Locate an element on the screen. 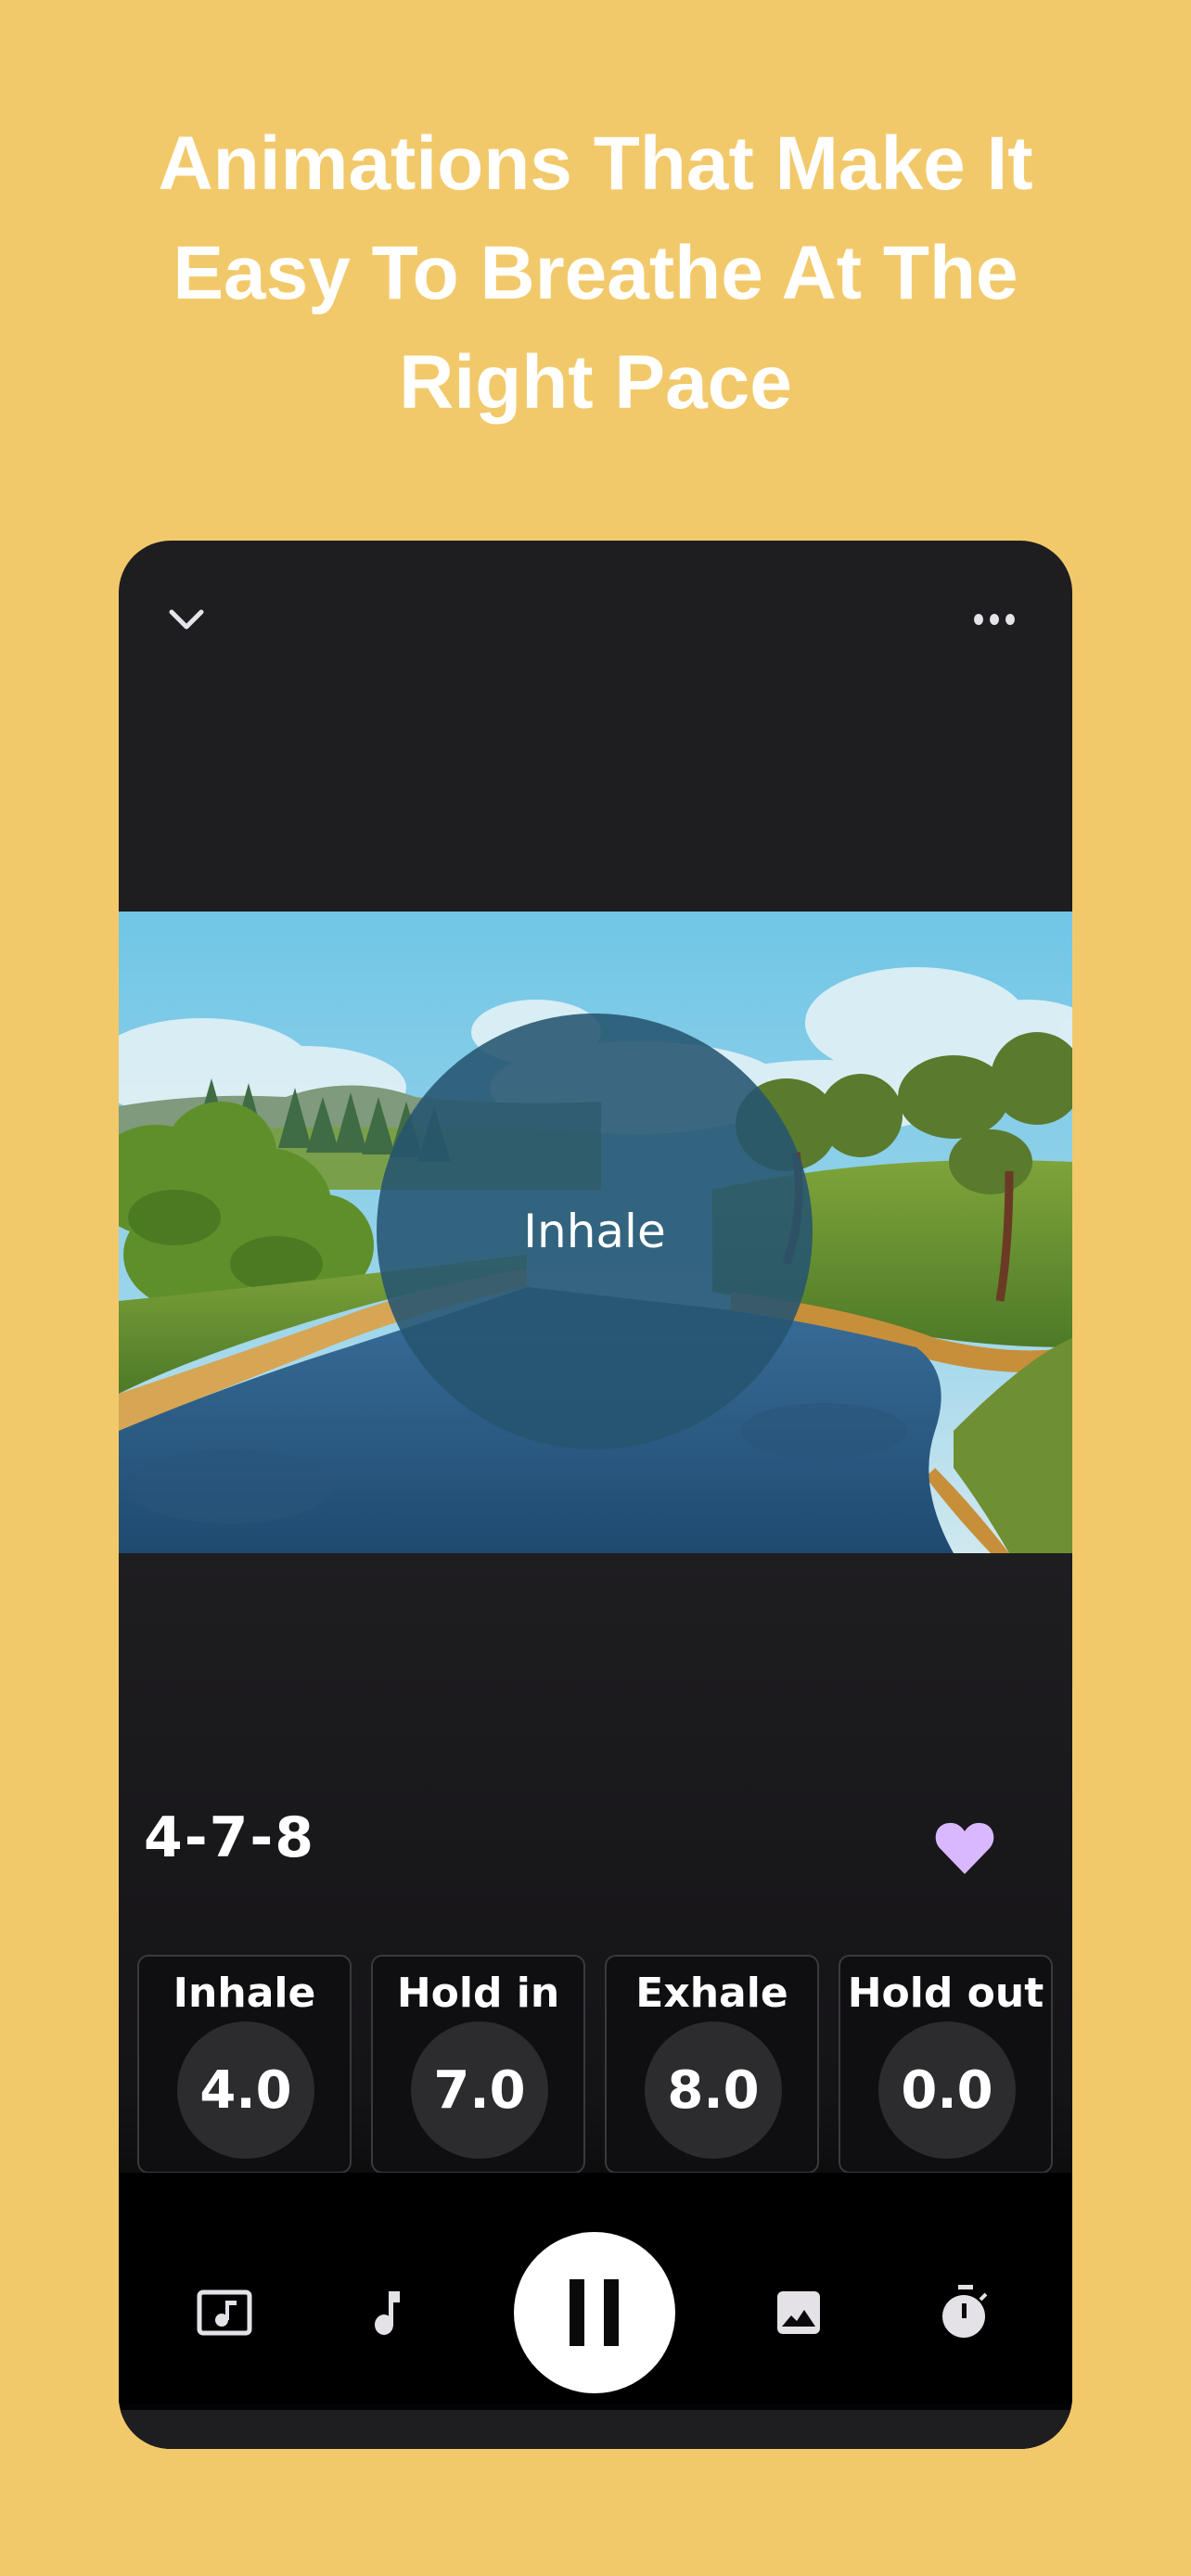  heart-icon is located at coordinates (964, 1848).